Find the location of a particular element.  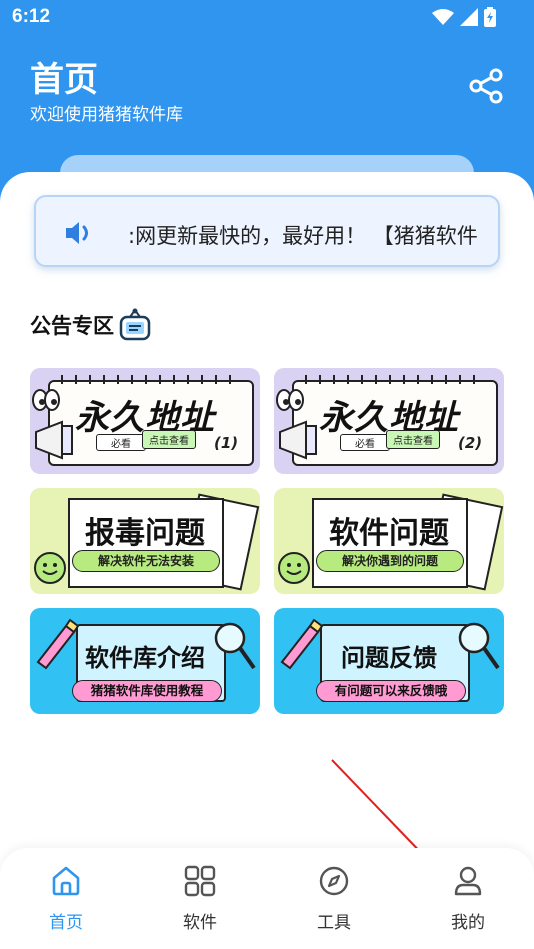

announcement-card-library-intro: 软件库介绍 猪猪软件库使用教程 is located at coordinates (145, 661).